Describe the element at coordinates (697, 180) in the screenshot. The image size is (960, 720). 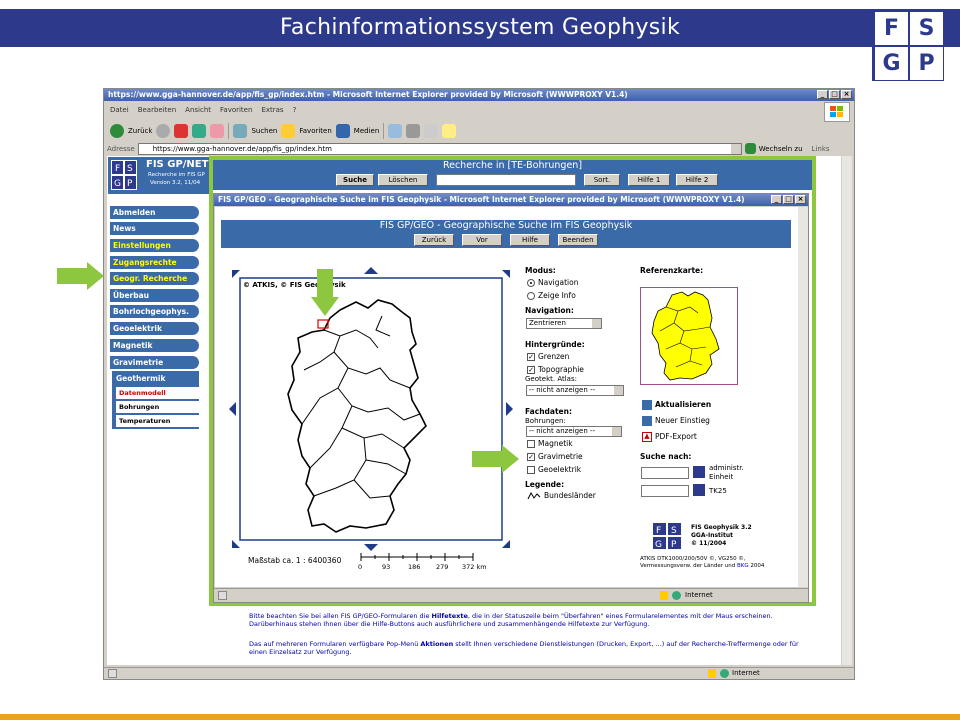
I see `recherche-hilfe2-button: Hilfe 2` at that location.